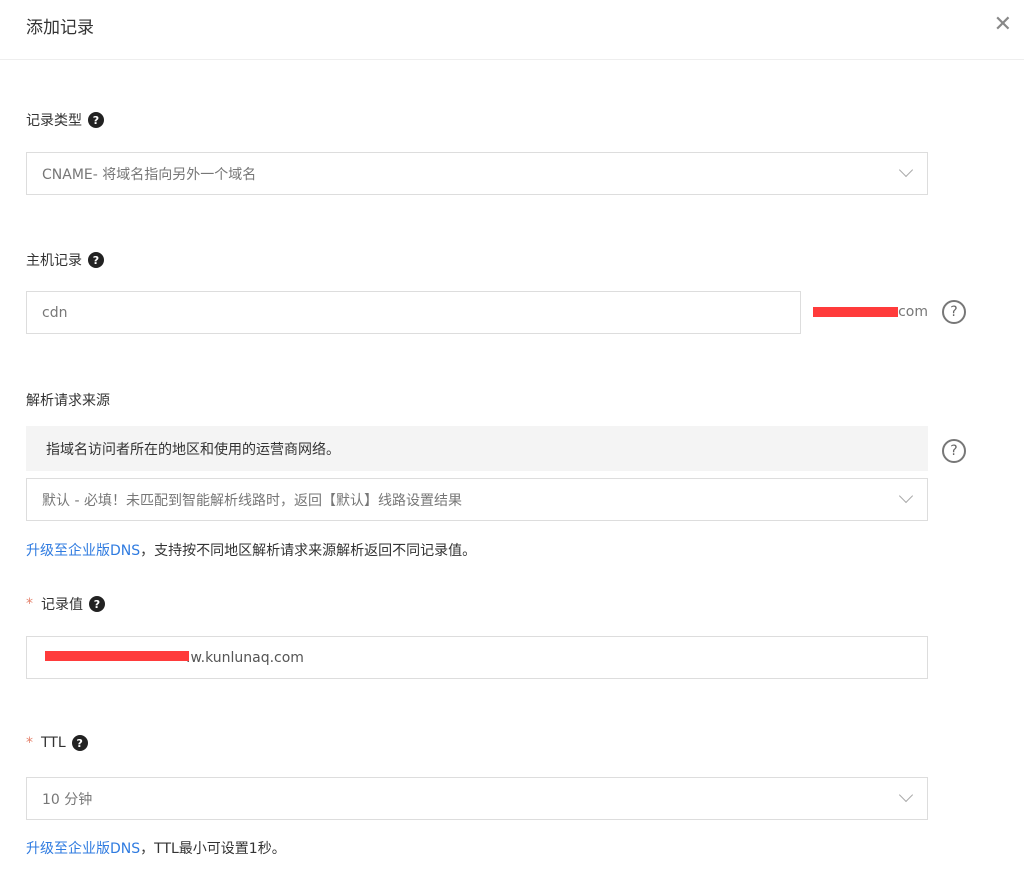 This screenshot has width=1024, height=892. I want to click on ttl-upgrade-note: 升级至企业版DNS，TTL最小可设置1秒。, so click(156, 848).